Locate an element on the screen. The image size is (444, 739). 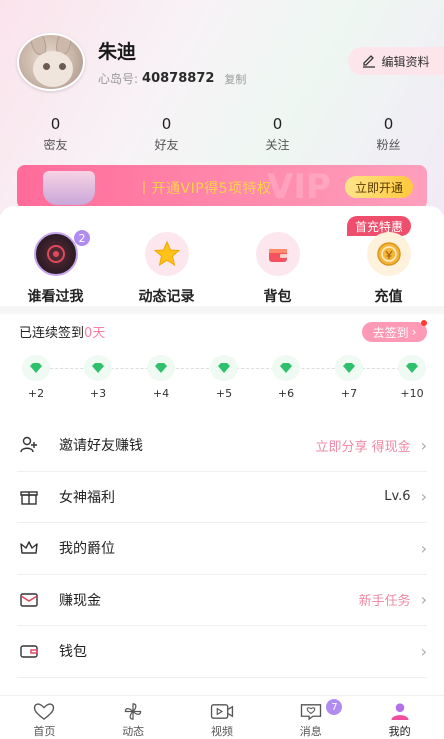
user-plus-icon is located at coordinates (29, 445).